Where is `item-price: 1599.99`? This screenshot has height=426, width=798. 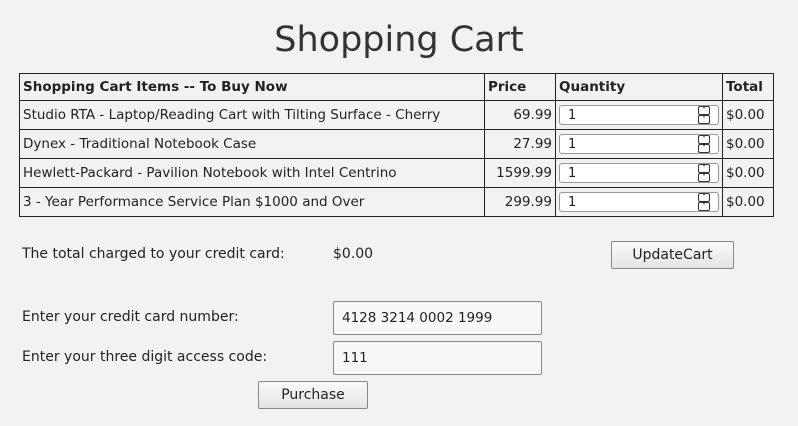 item-price: 1599.99 is located at coordinates (520, 173).